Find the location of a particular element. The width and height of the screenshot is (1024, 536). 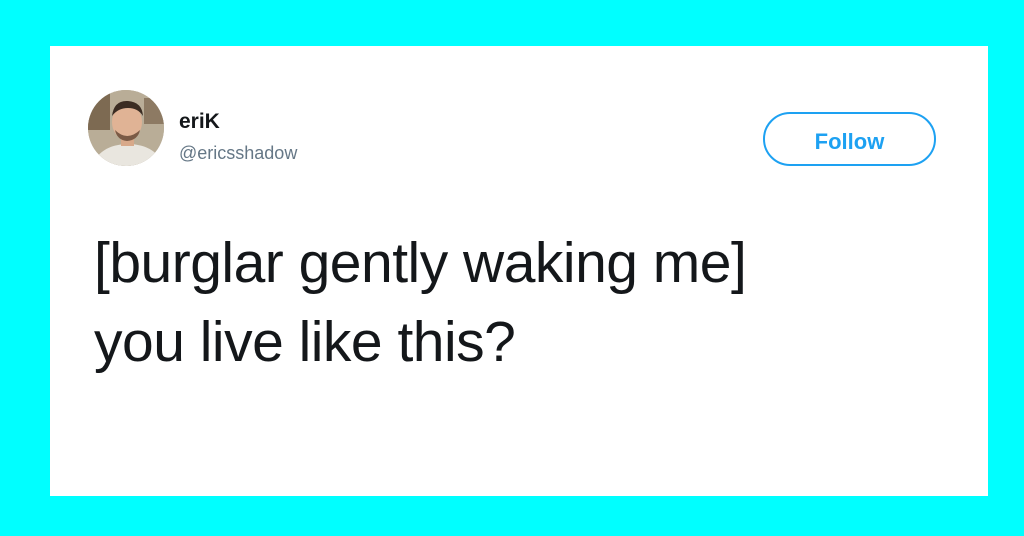

avatar is located at coordinates (126, 128).